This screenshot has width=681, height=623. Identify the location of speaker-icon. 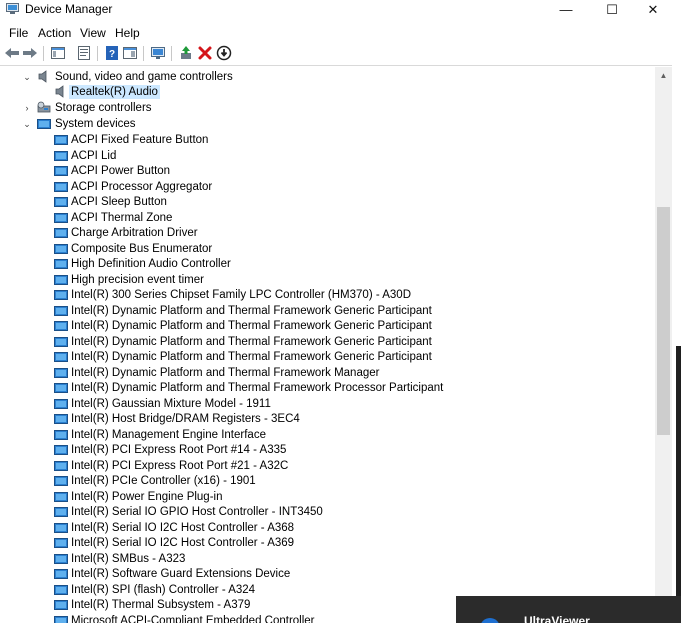
(44, 76).